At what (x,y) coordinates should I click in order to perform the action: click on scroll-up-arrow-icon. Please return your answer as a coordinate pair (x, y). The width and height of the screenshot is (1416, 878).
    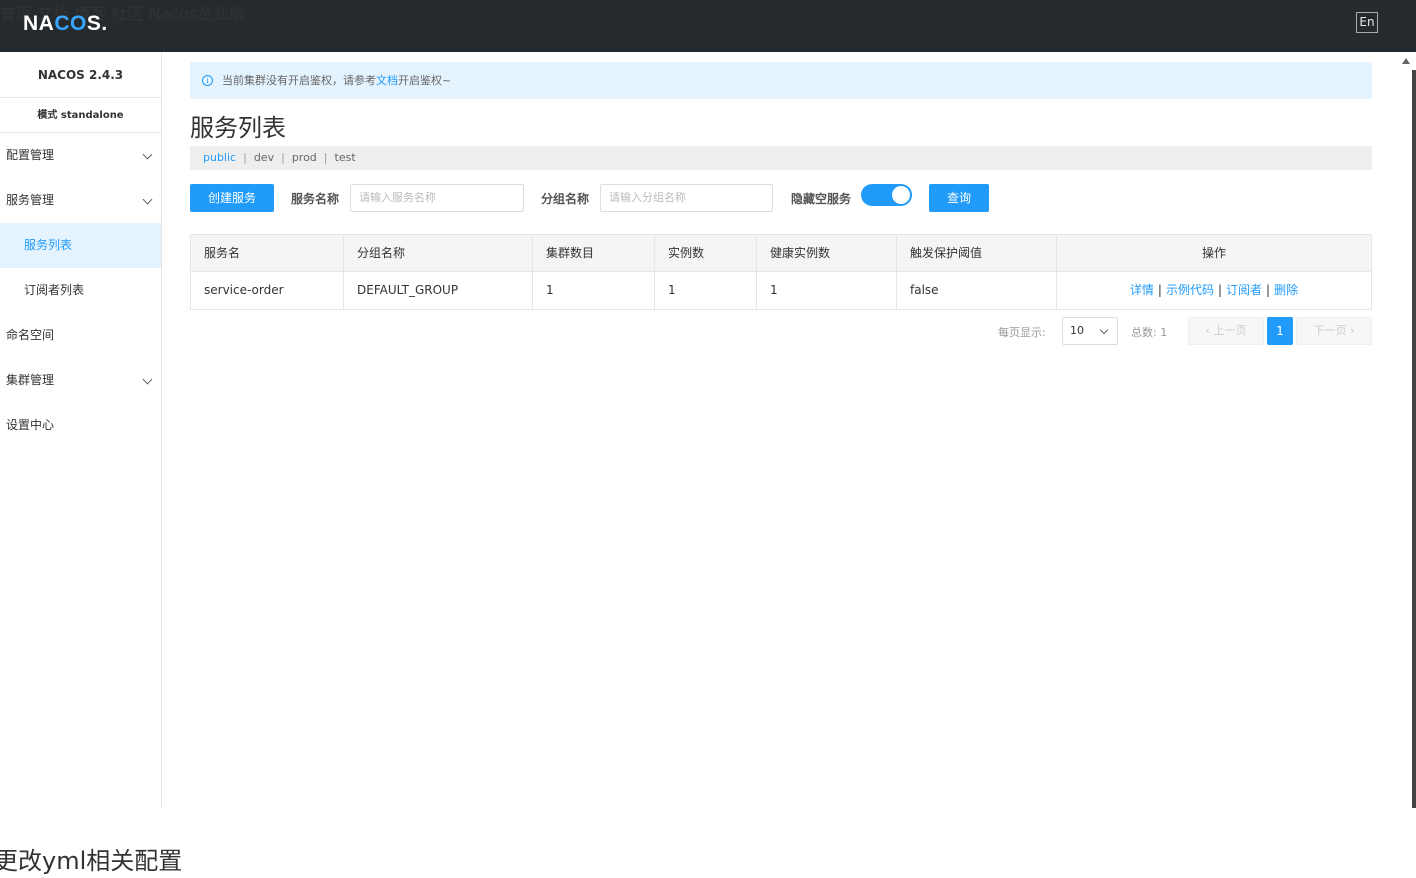
    Looking at the image, I should click on (1406, 61).